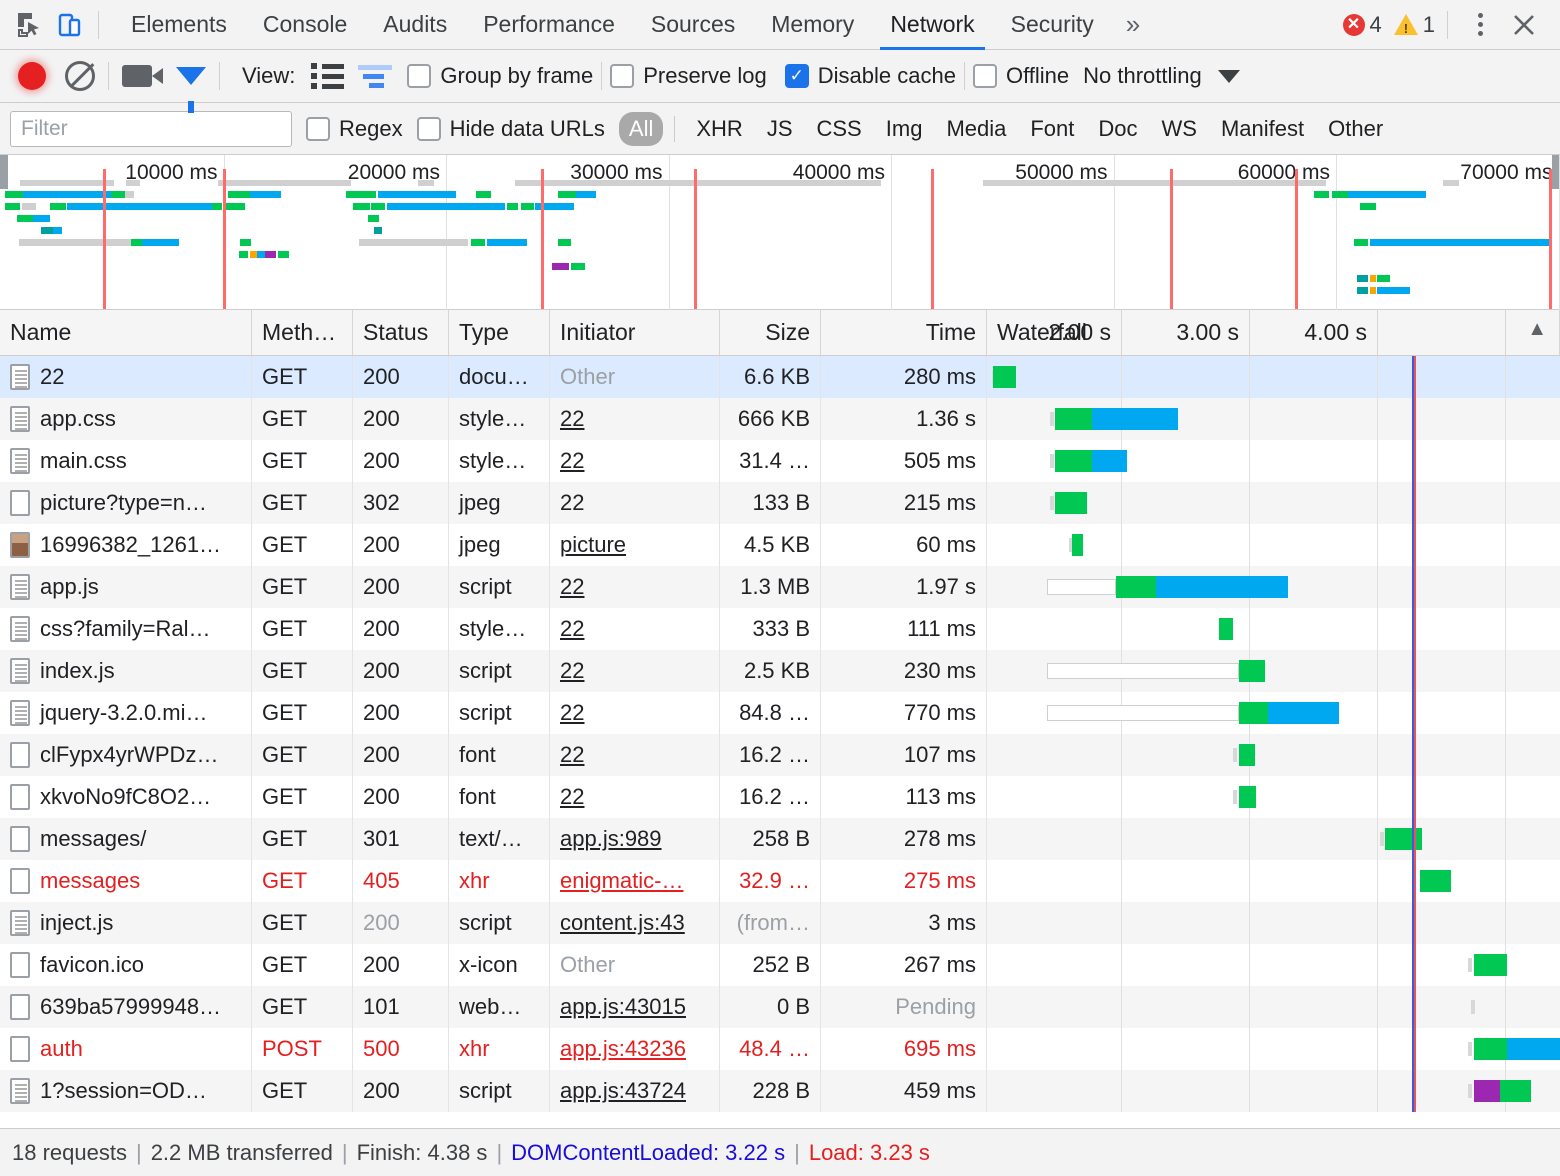 This screenshot has width=1560, height=1176. What do you see at coordinates (1414, 25) in the screenshot?
I see `warning-counter: ! 1` at bounding box center [1414, 25].